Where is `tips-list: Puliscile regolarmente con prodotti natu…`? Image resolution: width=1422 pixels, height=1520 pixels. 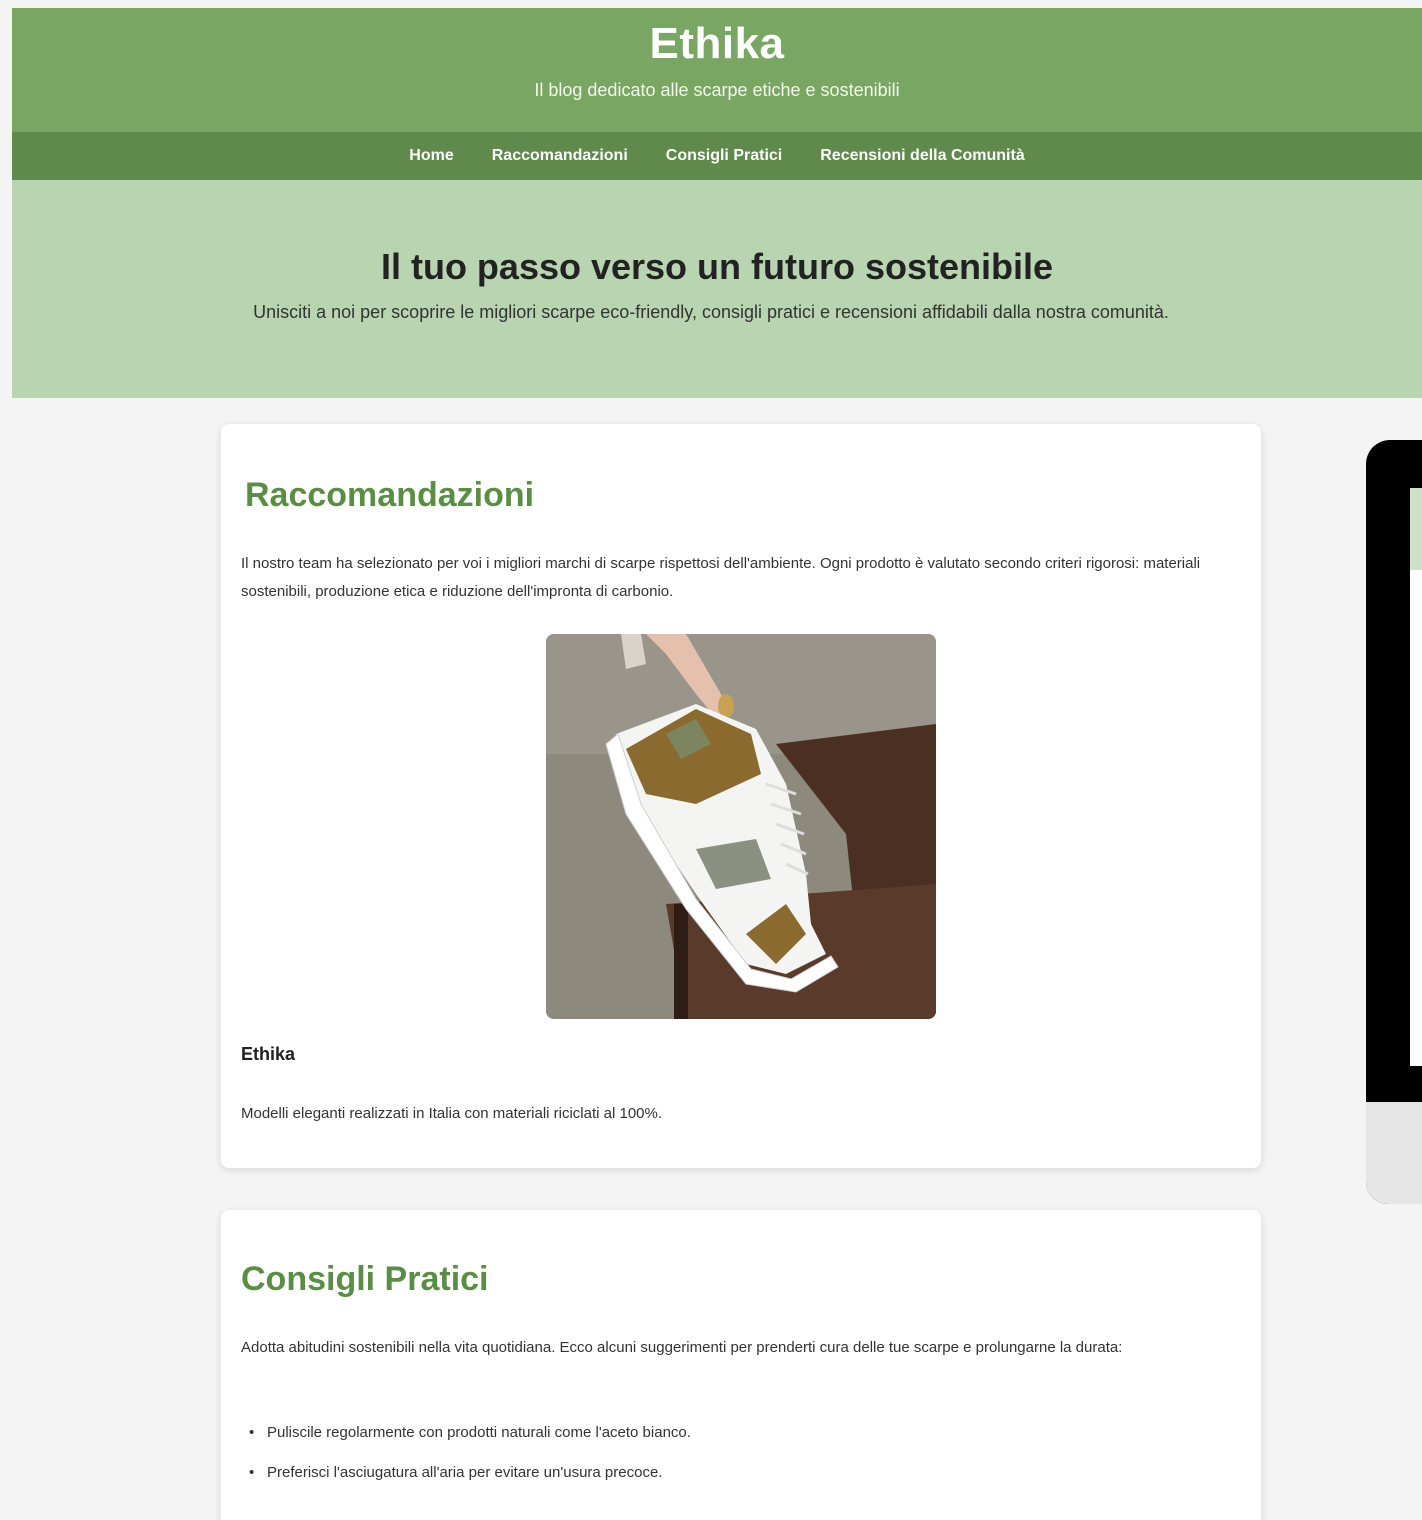
tips-list: Puliscile regolarmente con prodotti natu… is located at coordinates (470, 1458).